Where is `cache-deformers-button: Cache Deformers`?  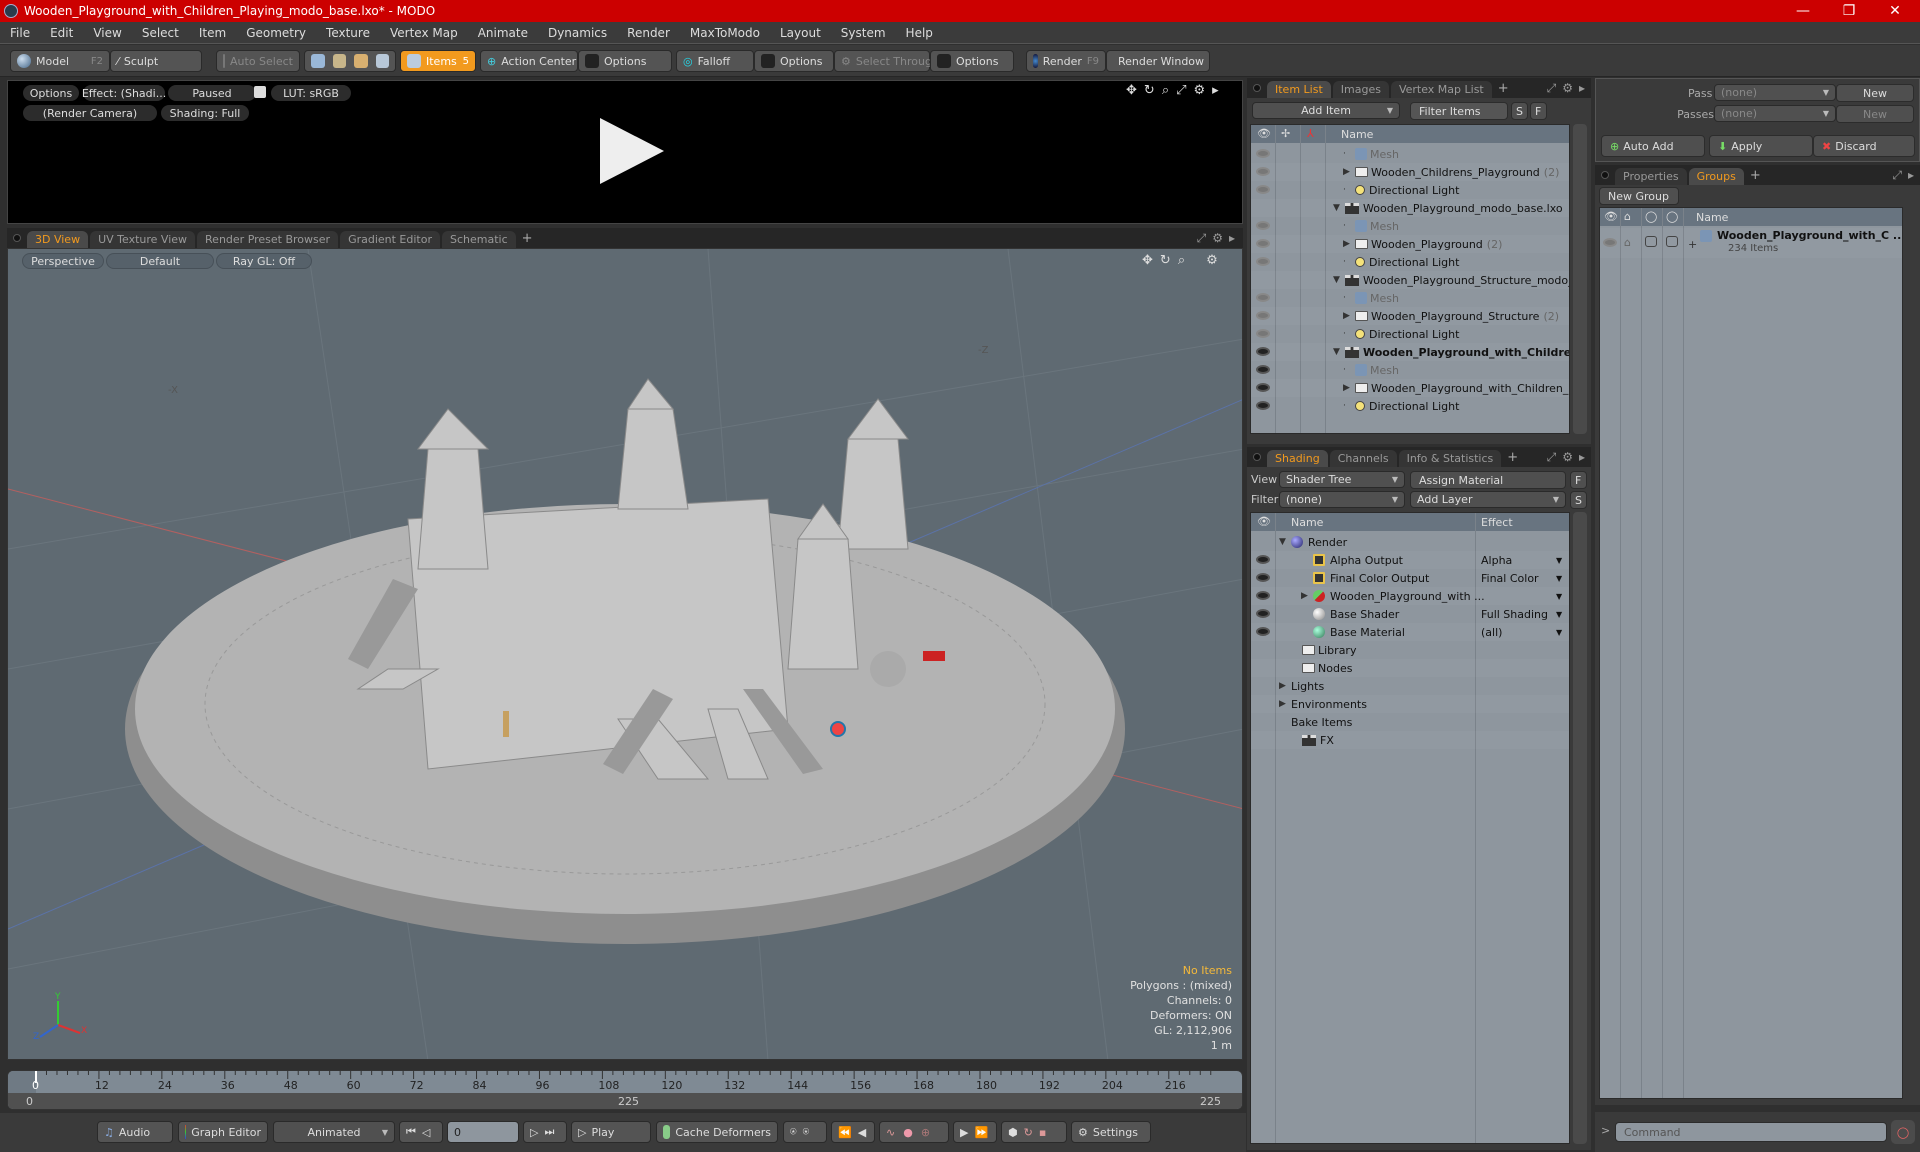 cache-deformers-button: Cache Deformers is located at coordinates (717, 1132).